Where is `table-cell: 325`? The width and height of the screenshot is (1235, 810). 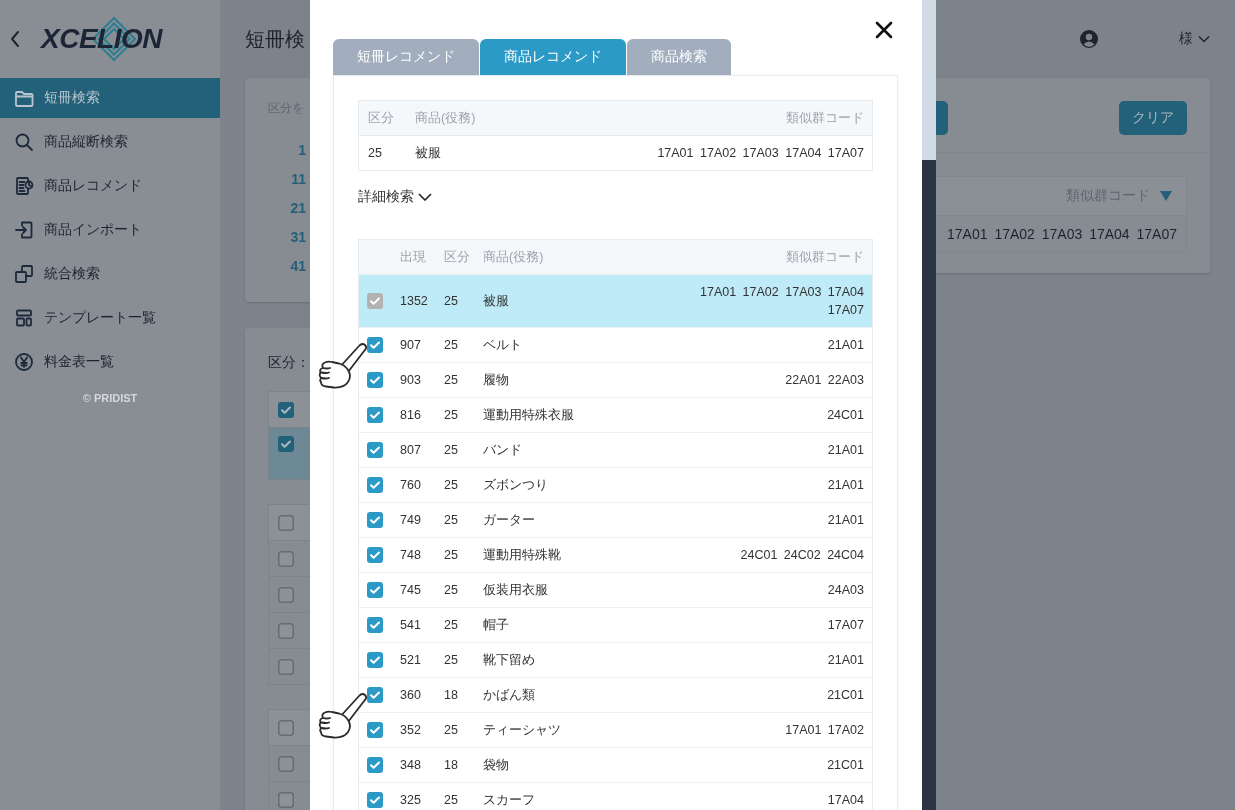 table-cell: 325 is located at coordinates (410, 800).